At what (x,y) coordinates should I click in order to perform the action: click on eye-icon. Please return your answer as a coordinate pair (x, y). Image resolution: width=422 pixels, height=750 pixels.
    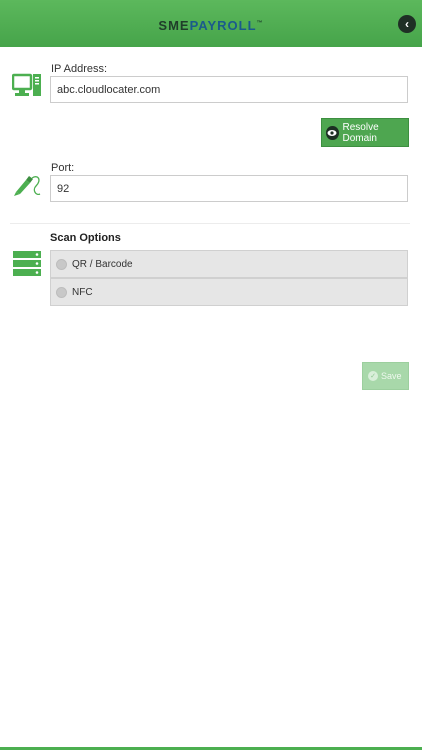
    Looking at the image, I should click on (332, 132).